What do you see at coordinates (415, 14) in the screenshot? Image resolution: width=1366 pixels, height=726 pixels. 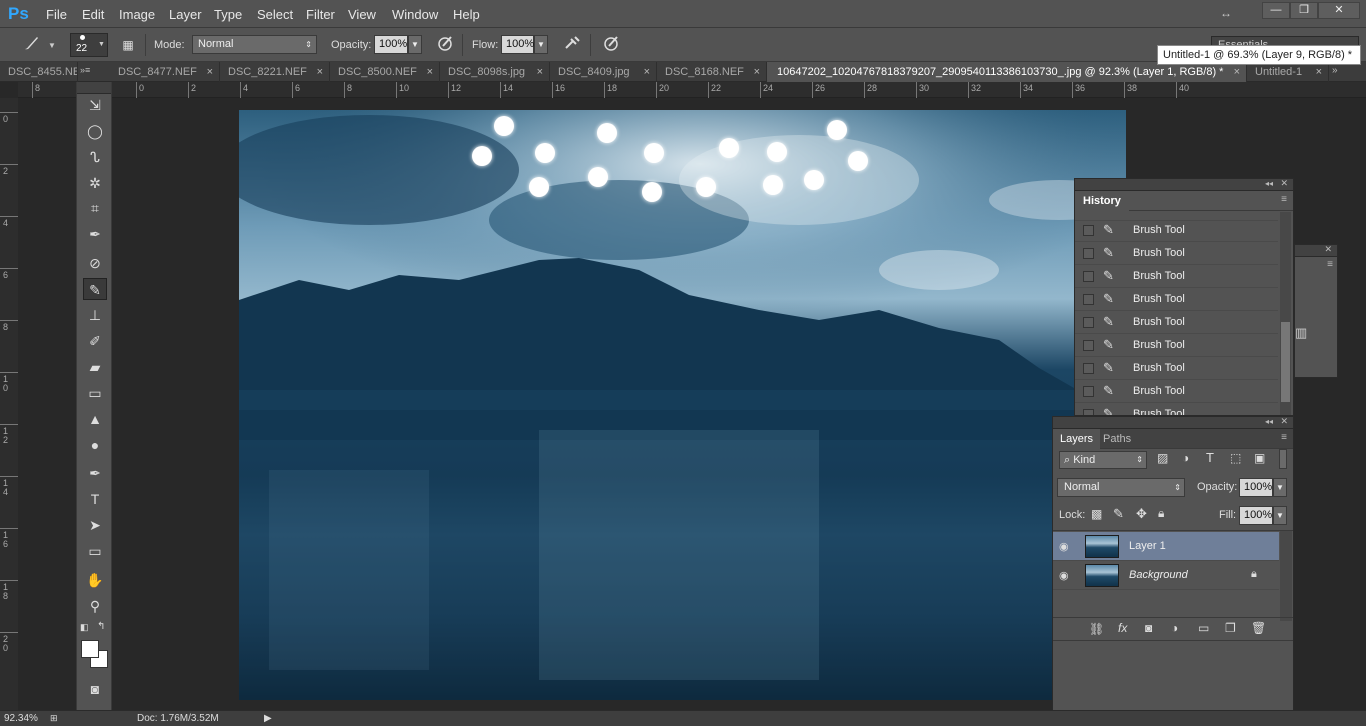 I see `menu-window: Window` at bounding box center [415, 14].